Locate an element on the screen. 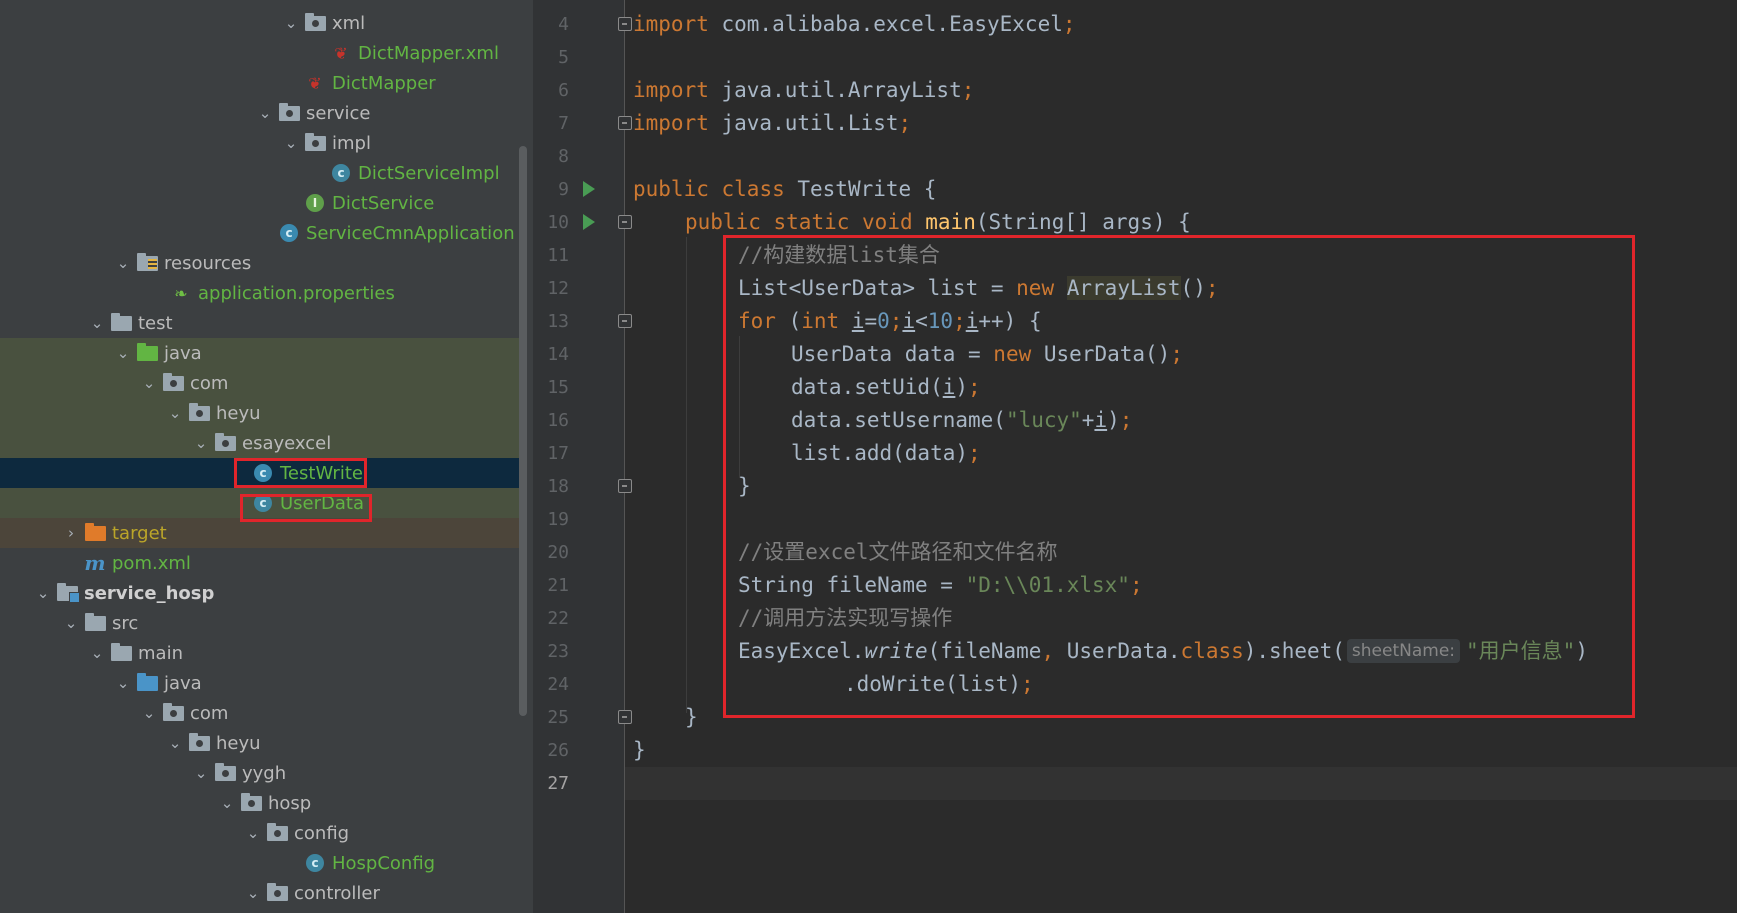 The image size is (1737, 913). run-class-icon is located at coordinates (589, 189).